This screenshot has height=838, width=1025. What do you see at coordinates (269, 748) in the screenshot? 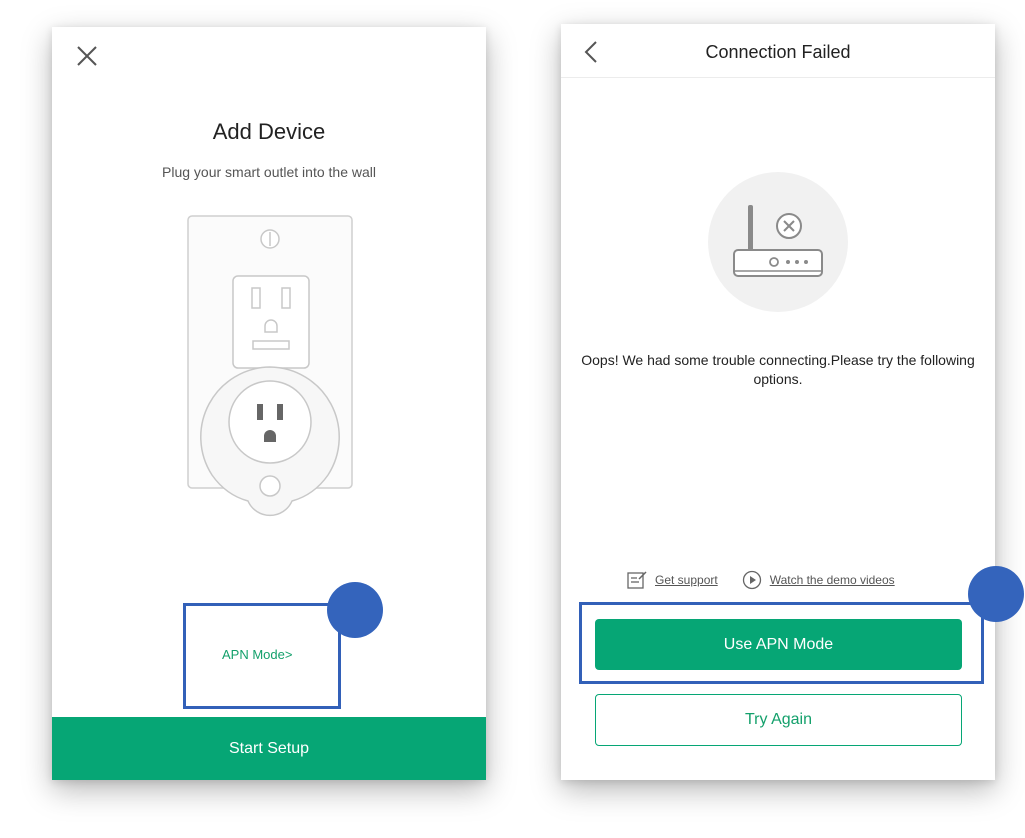
I see `start-setup-button: Start Setup` at bounding box center [269, 748].